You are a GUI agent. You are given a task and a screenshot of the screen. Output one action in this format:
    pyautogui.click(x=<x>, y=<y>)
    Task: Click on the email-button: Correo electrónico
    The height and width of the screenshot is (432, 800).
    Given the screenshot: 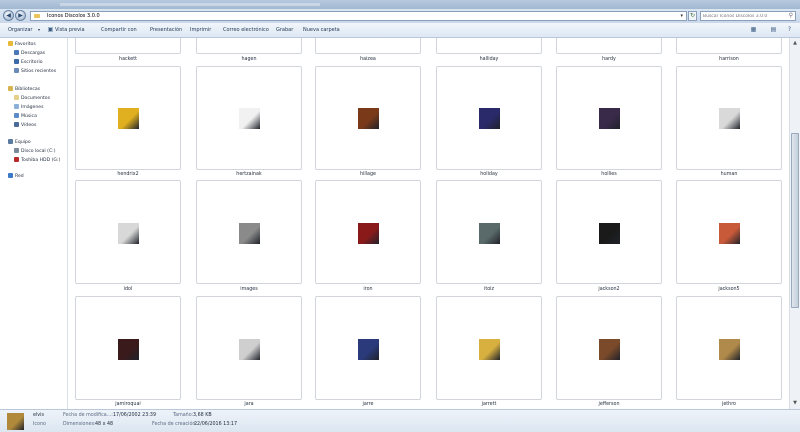 What is the action you would take?
    pyautogui.click(x=246, y=30)
    